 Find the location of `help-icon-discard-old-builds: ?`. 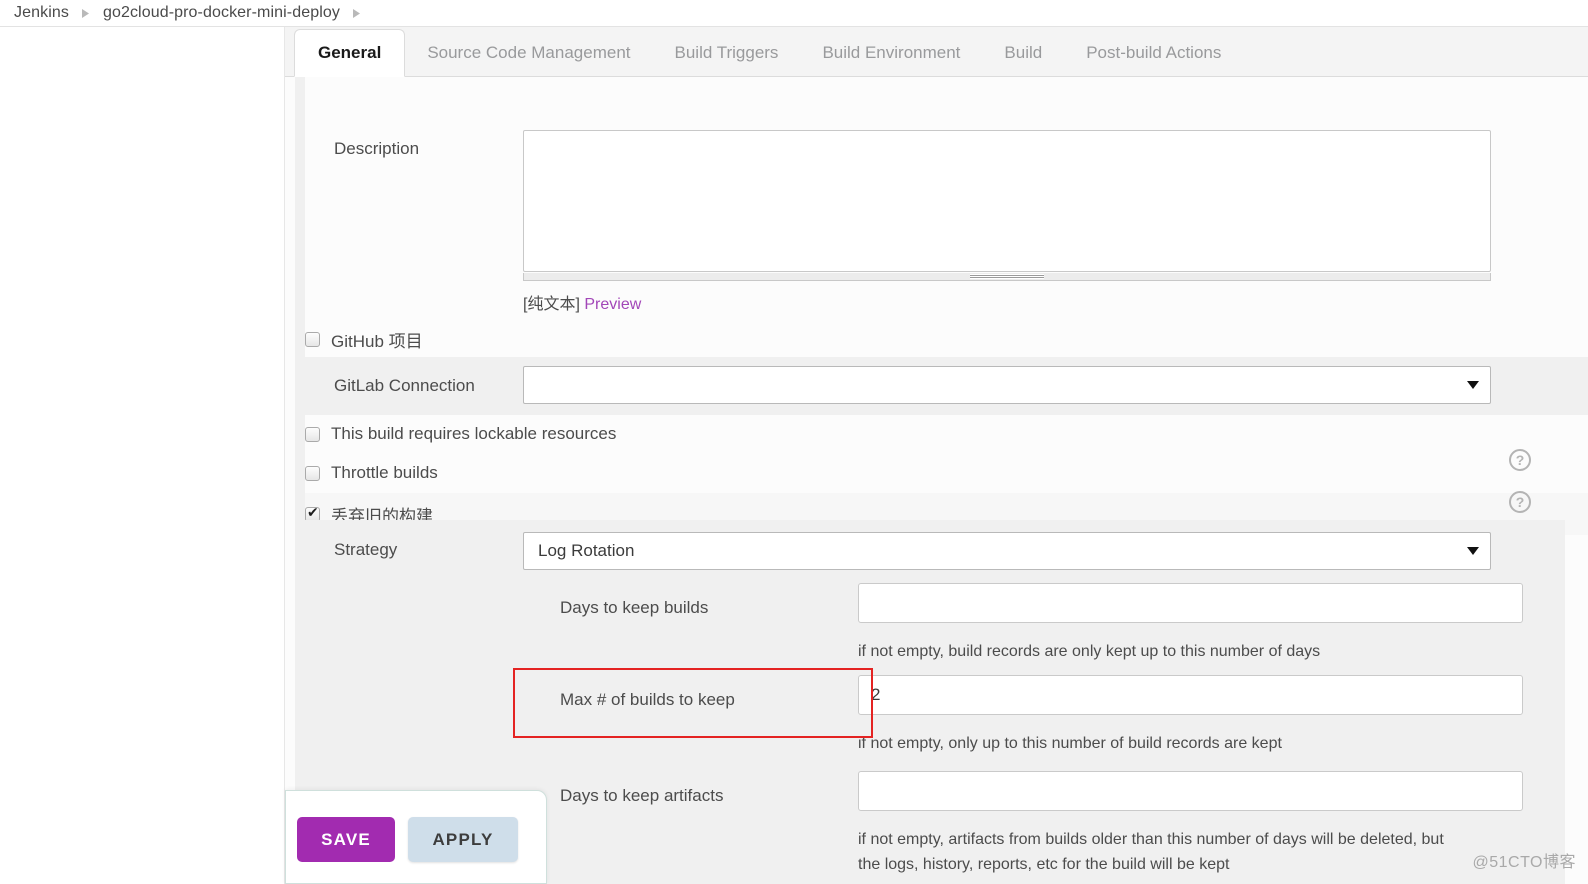

help-icon-discard-old-builds: ? is located at coordinates (1520, 502).